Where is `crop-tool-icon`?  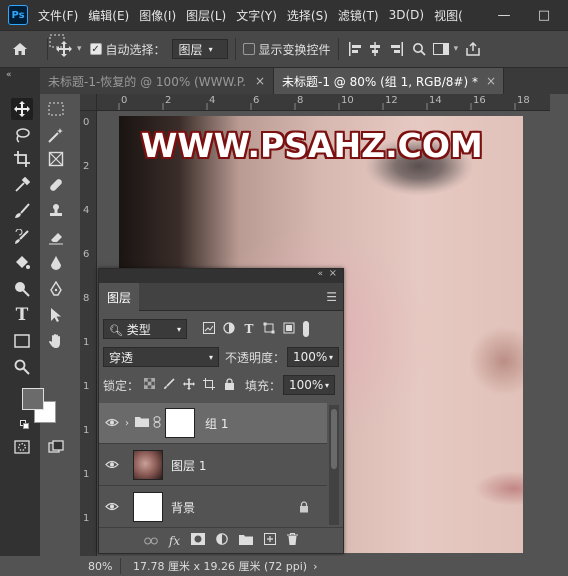 crop-tool-icon is located at coordinates (22, 159).